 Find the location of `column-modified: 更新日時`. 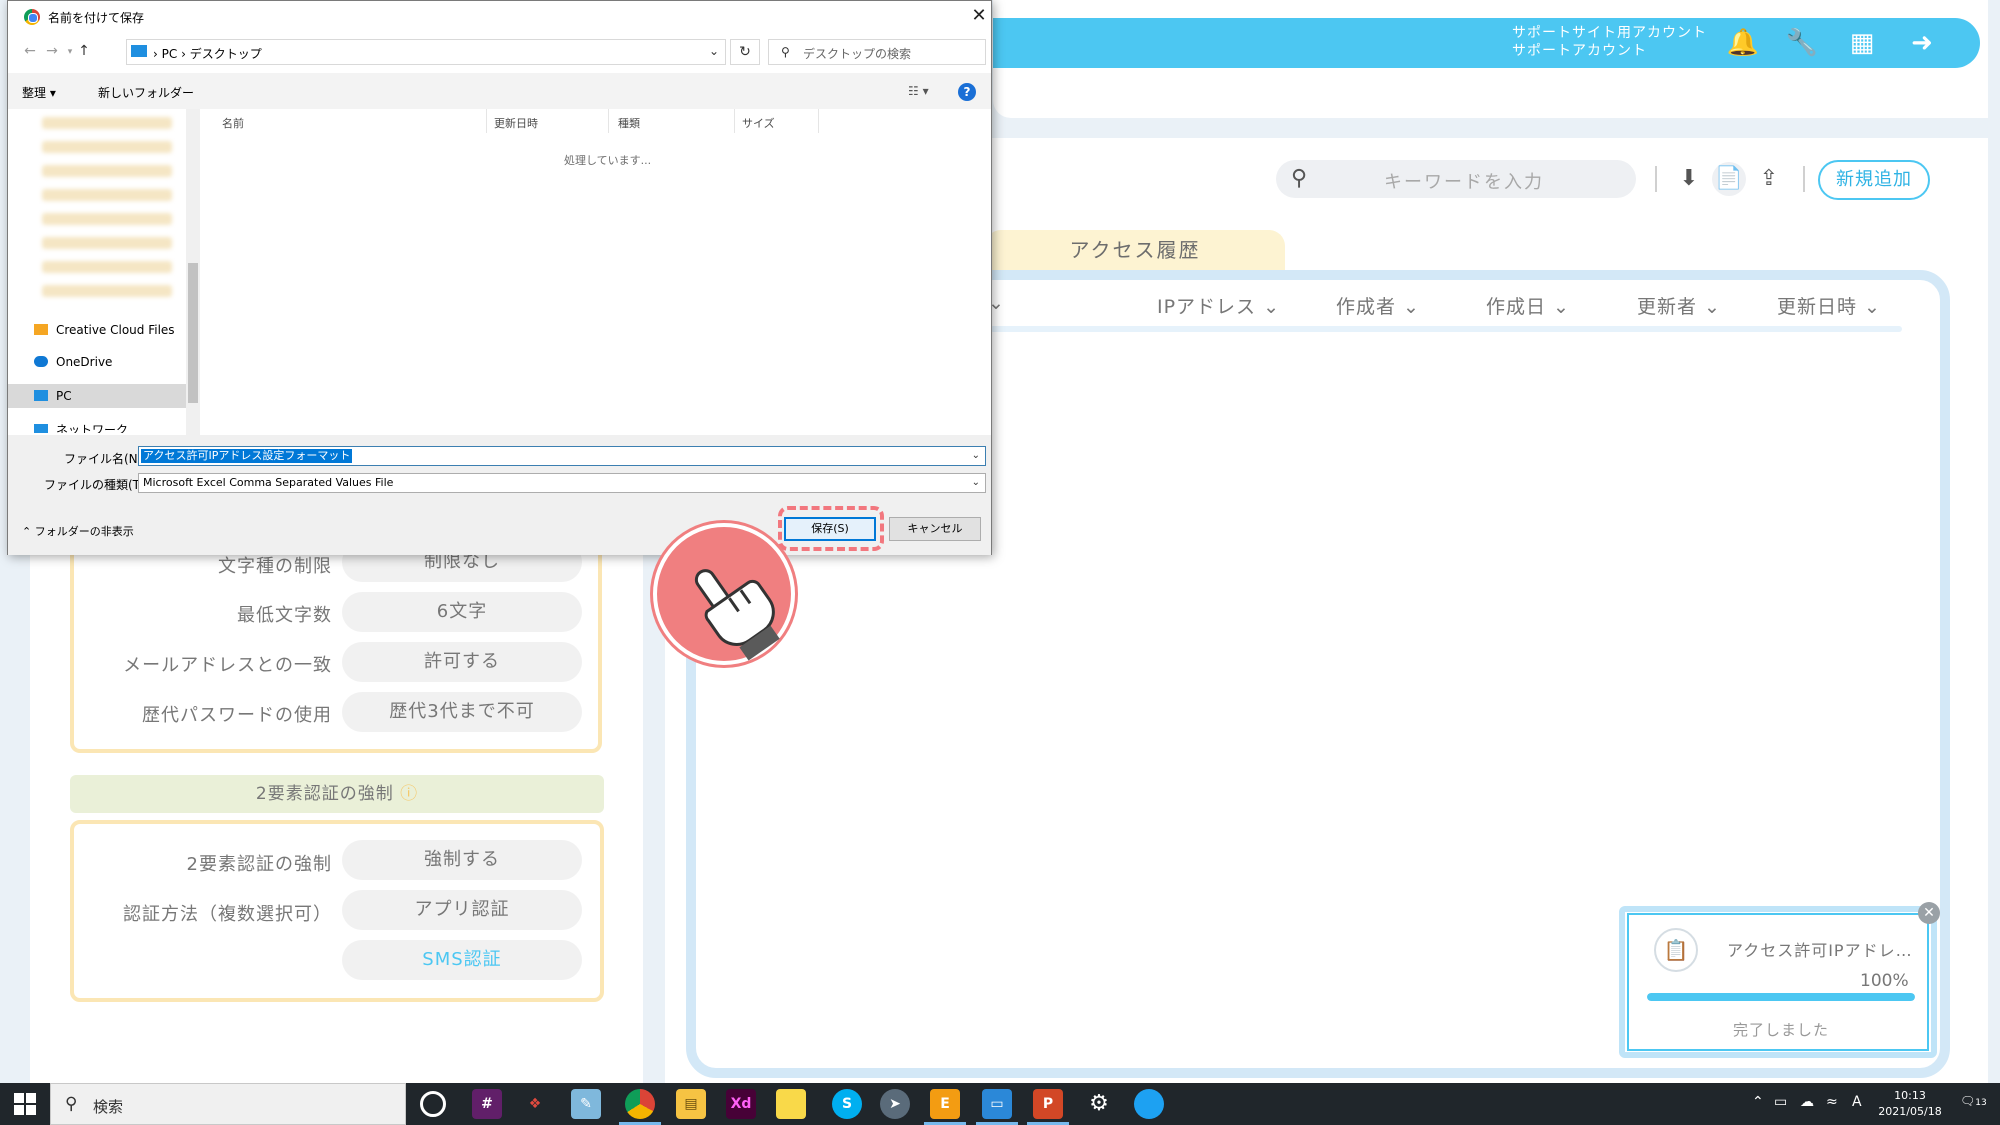

column-modified: 更新日時 is located at coordinates (516, 123).